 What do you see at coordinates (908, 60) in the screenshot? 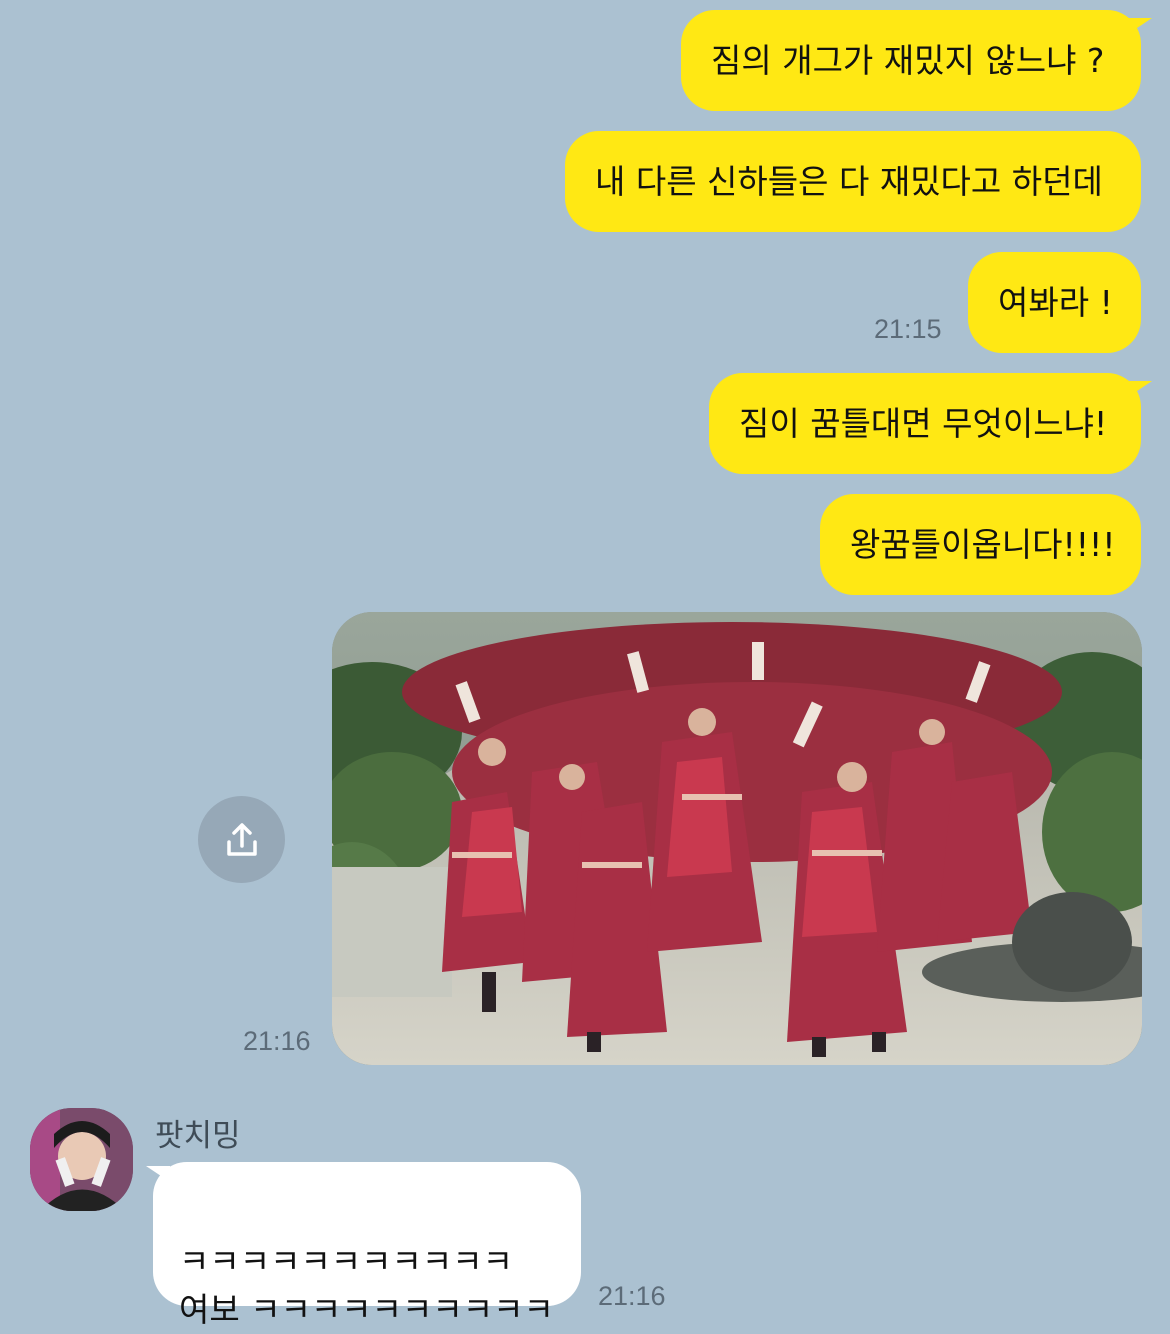
I see `message-text: 짐의 개그가 재밌지 않느냐 ?` at bounding box center [908, 60].